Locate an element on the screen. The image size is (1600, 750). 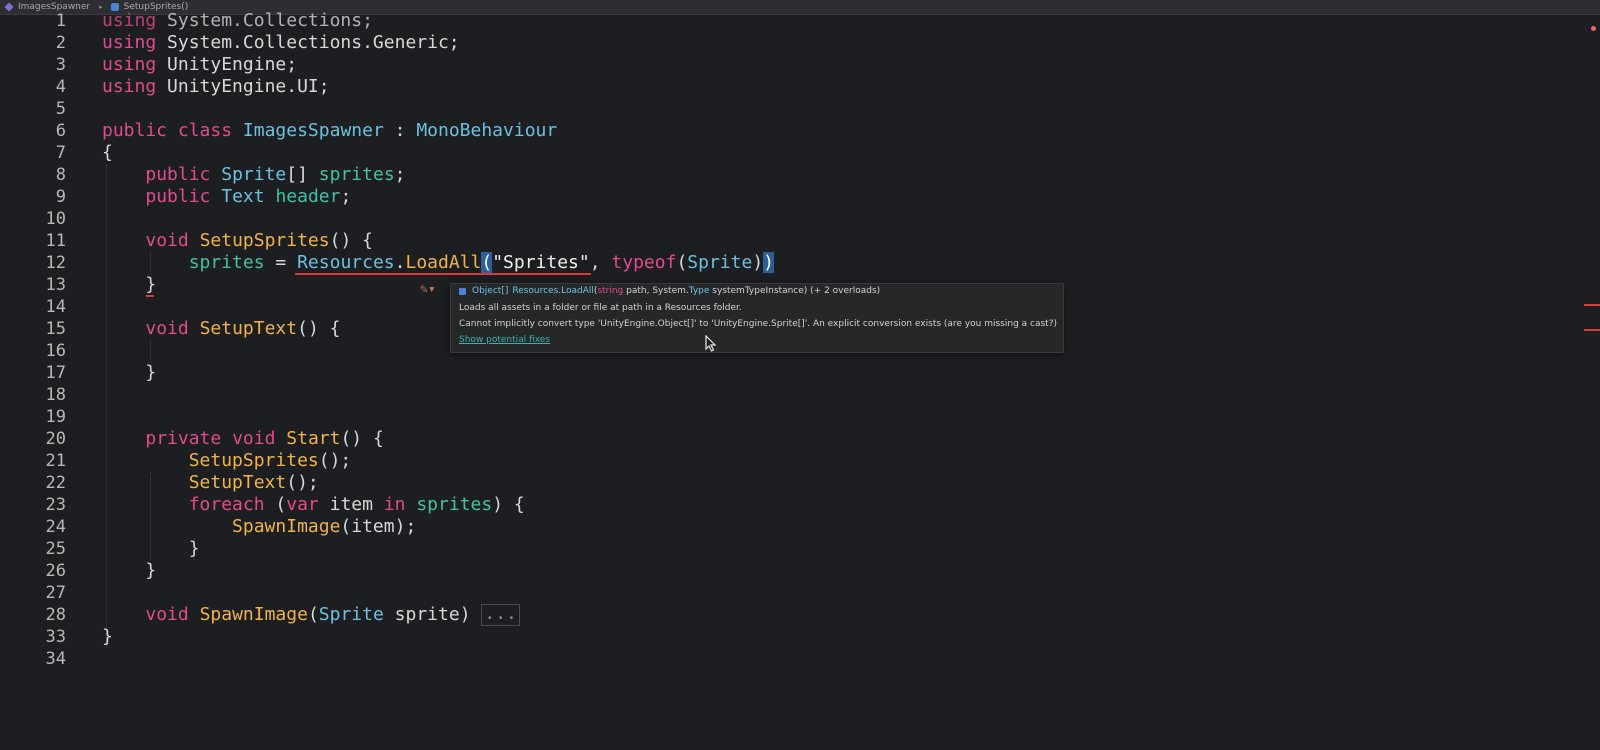
method-icon is located at coordinates (462, 291).